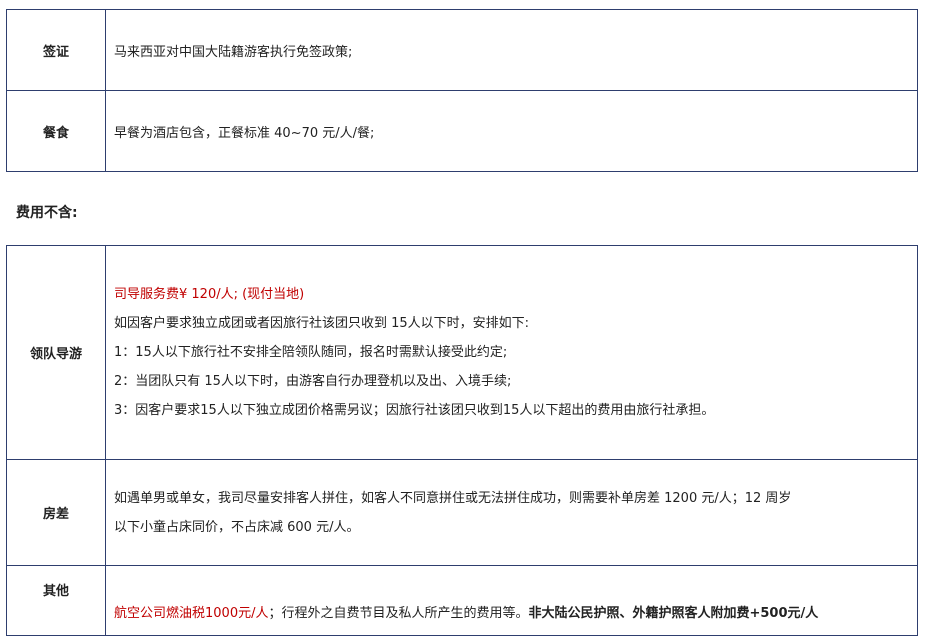 The width and height of the screenshot is (928, 636). Describe the element at coordinates (56, 600) in the screenshot. I see `other-label: 其他` at that location.